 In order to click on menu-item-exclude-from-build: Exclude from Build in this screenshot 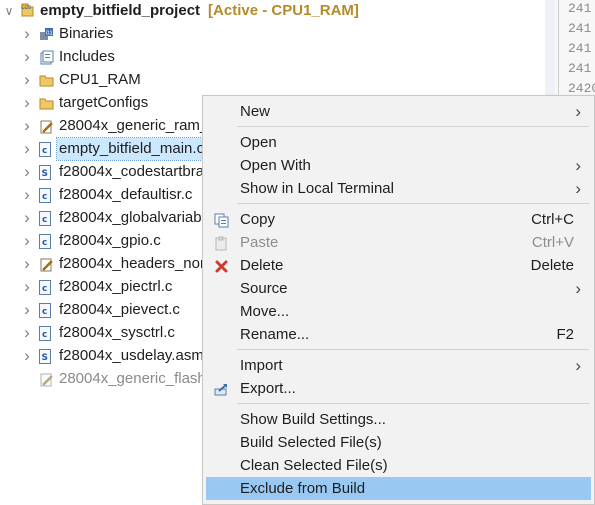, I will do `click(398, 488)`.